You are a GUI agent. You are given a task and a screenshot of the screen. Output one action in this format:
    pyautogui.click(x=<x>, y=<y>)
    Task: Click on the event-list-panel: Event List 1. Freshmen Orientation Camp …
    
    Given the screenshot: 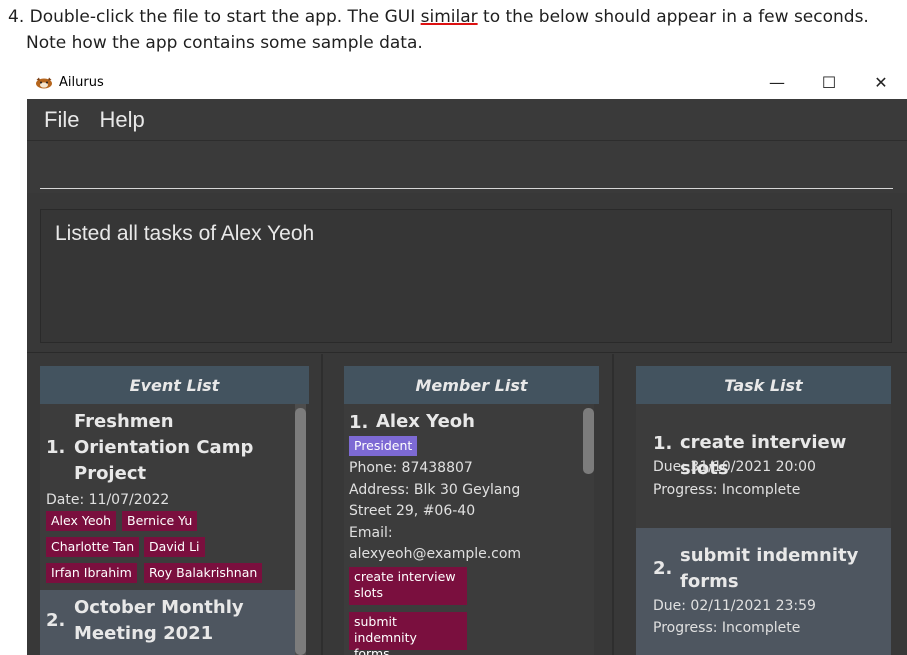 What is the action you would take?
    pyautogui.click(x=174, y=504)
    